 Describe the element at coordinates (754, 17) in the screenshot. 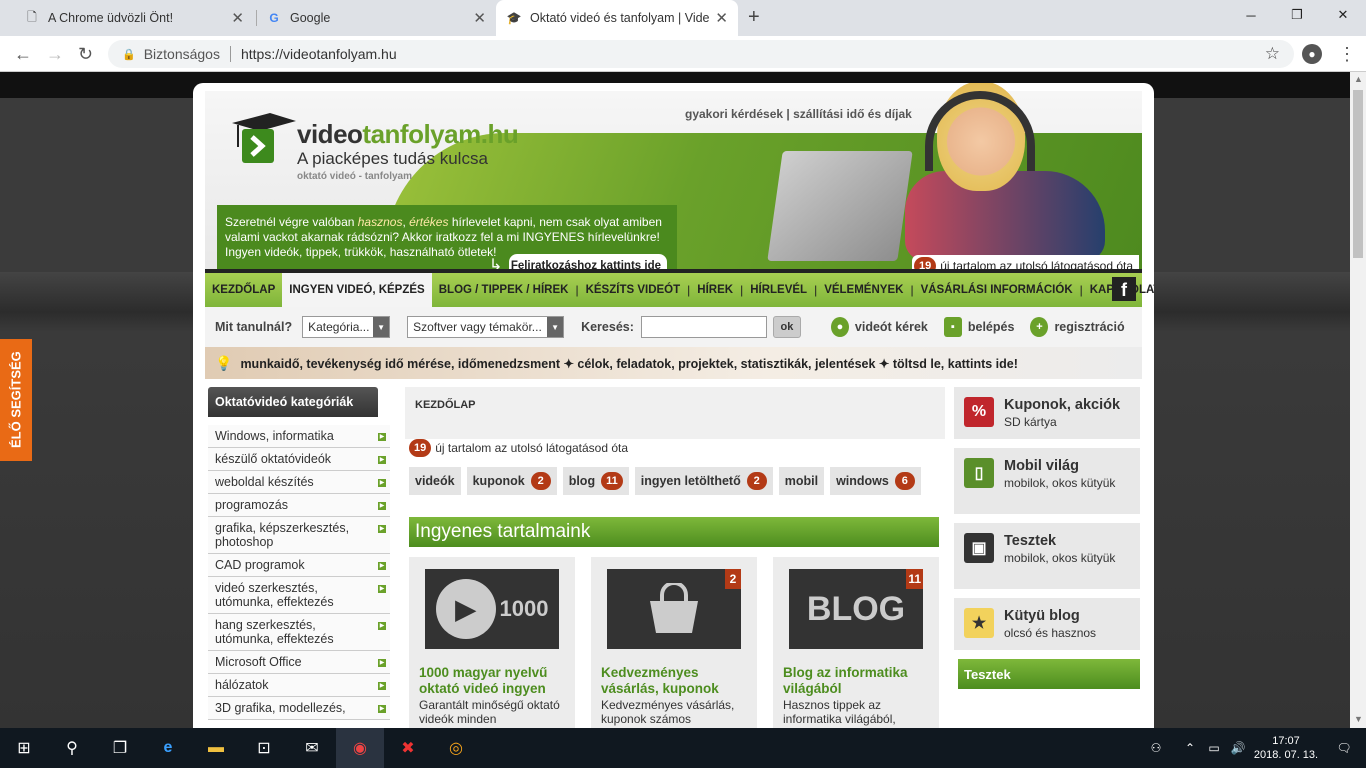

I see `new-tab-button: +` at that location.